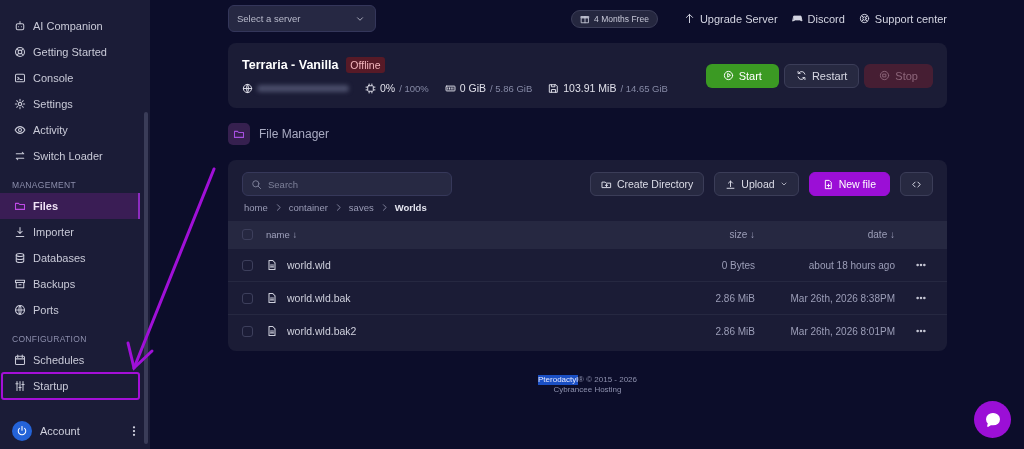 Image resolution: width=1024 pixels, height=449 pixels. What do you see at coordinates (20, 232) in the screenshot?
I see `download-icon` at bounding box center [20, 232].